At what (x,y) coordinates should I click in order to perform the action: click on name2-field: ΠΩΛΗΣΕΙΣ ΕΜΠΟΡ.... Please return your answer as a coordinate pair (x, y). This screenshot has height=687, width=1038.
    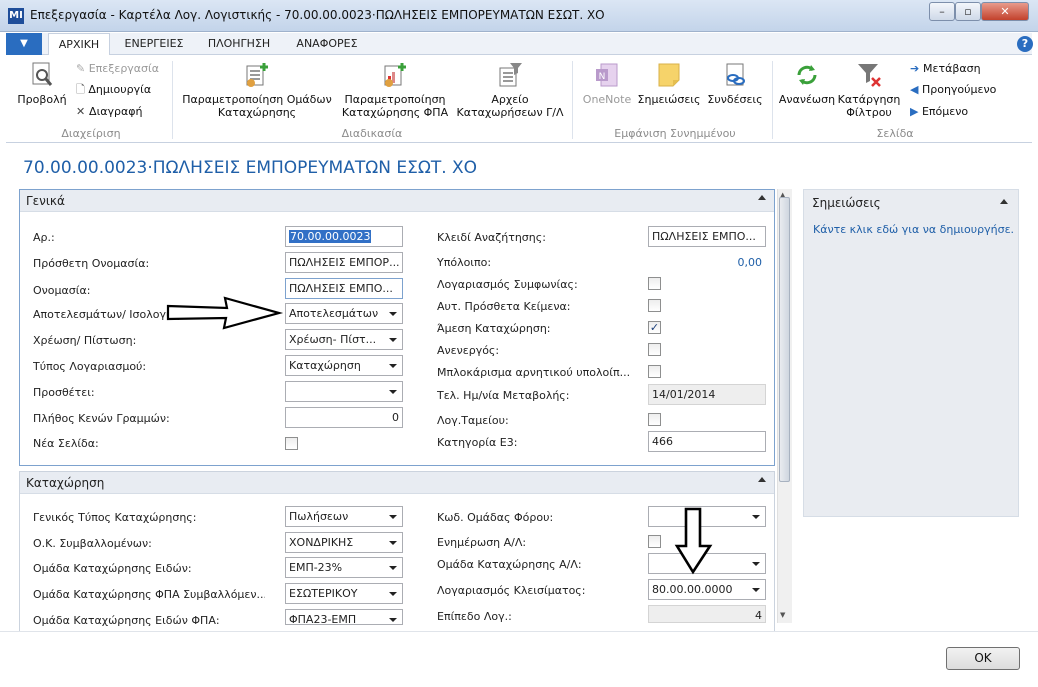
    Looking at the image, I should click on (344, 262).